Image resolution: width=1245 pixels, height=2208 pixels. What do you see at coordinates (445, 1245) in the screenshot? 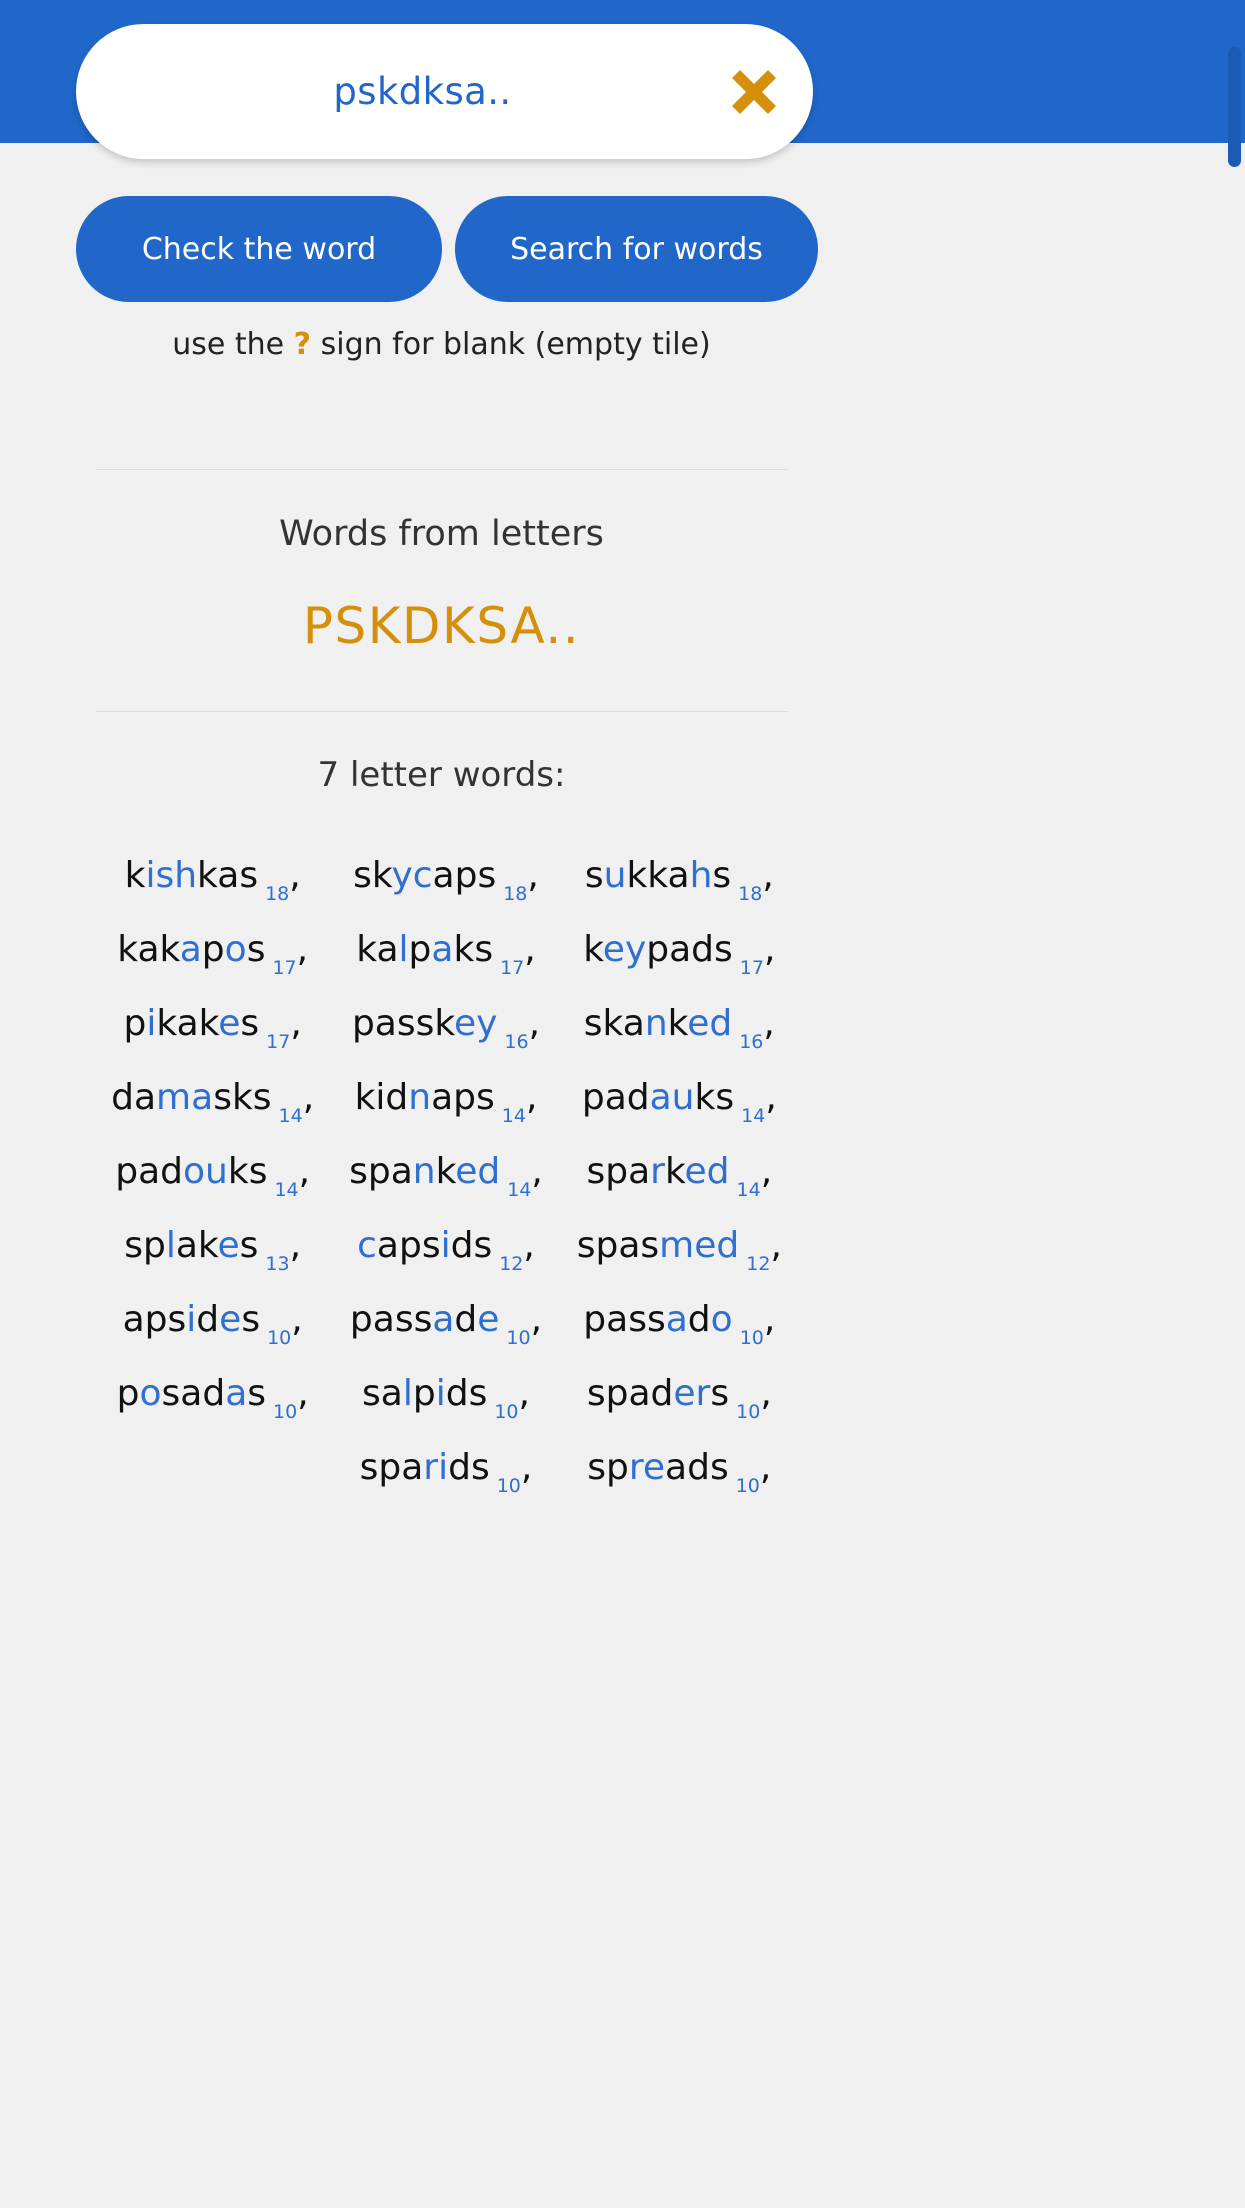
I see `word-result-item: capsids 12,` at bounding box center [445, 1245].